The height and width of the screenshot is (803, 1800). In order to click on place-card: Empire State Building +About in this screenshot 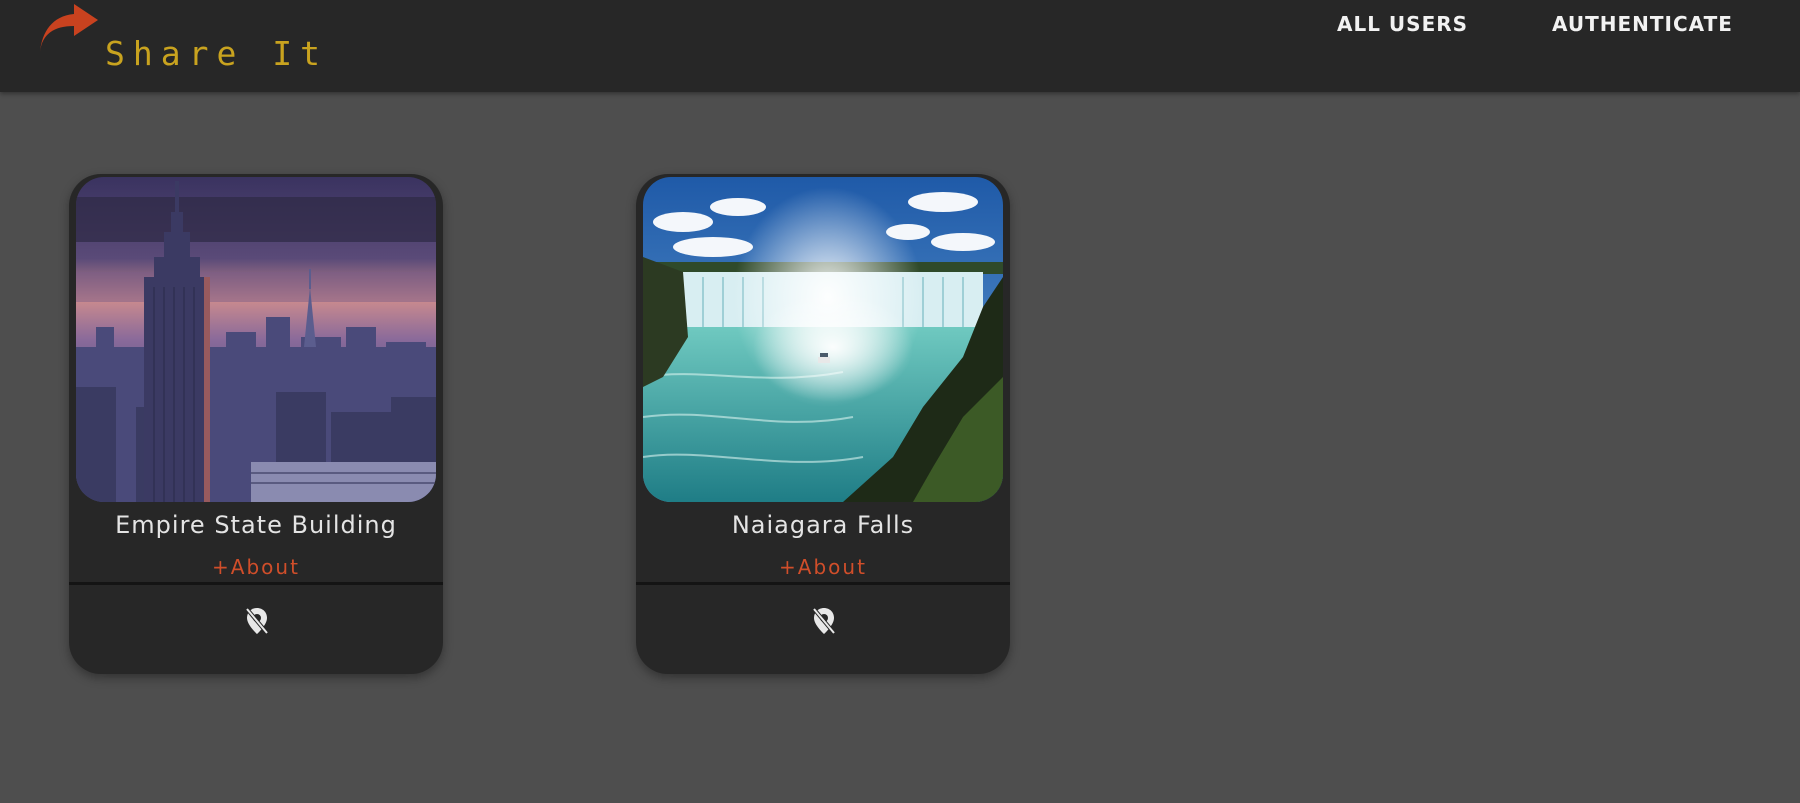, I will do `click(256, 424)`.